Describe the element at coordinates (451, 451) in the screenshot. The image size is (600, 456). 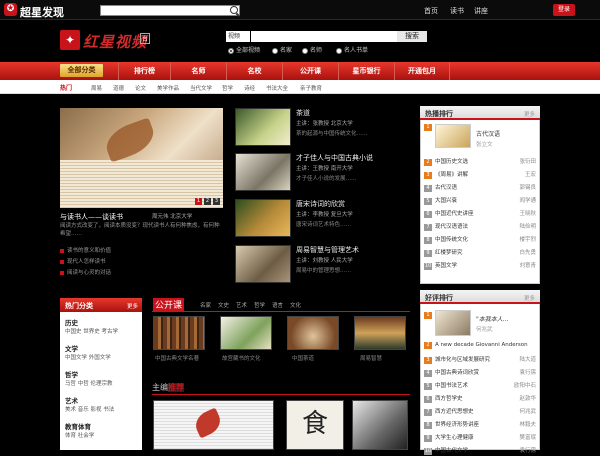
I see `rank-title: 中国古代文学` at that location.